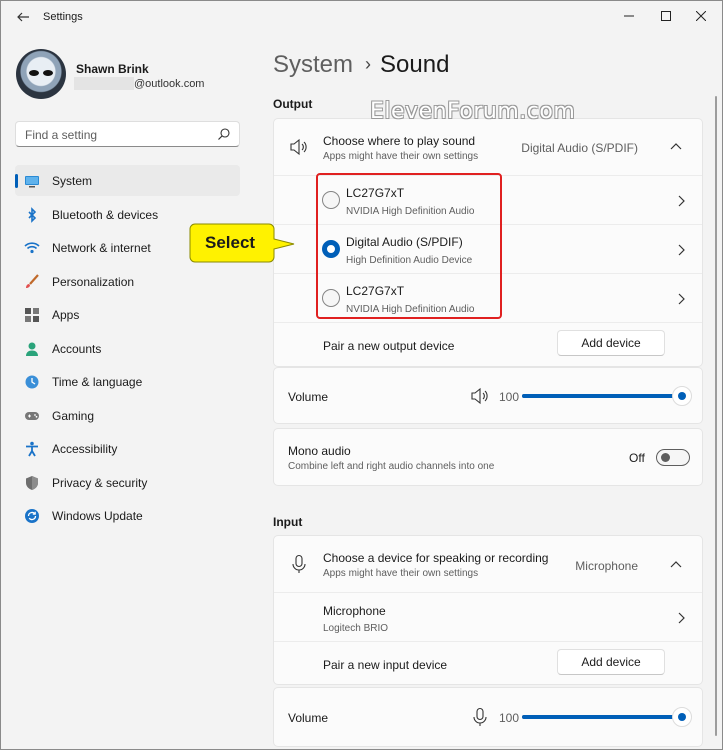  Describe the element at coordinates (97, 516) in the screenshot. I see `sidebar-item-label: Windows Update` at that location.